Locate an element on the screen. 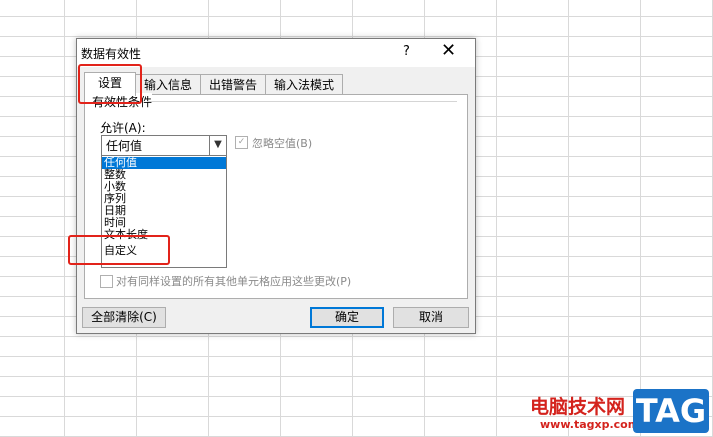  ok-button: 确定 is located at coordinates (347, 317).